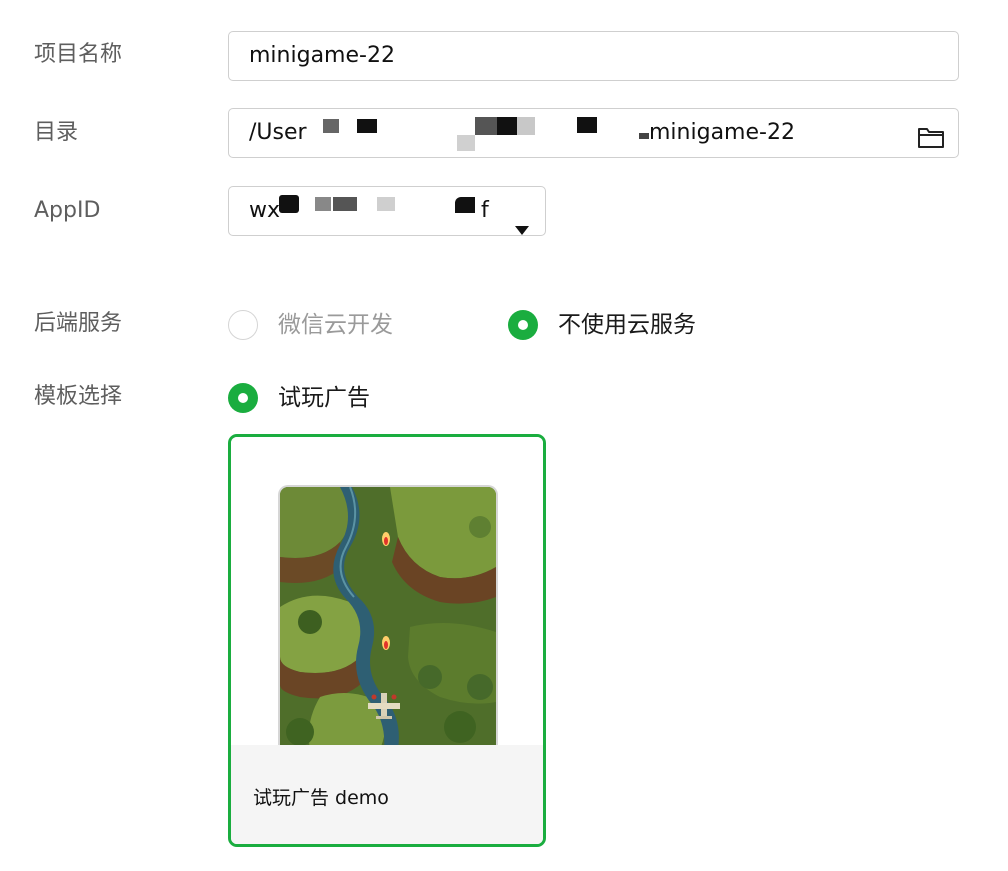  Describe the element at coordinates (388, 616) in the screenshot. I see `template-thumbnail-image` at that location.